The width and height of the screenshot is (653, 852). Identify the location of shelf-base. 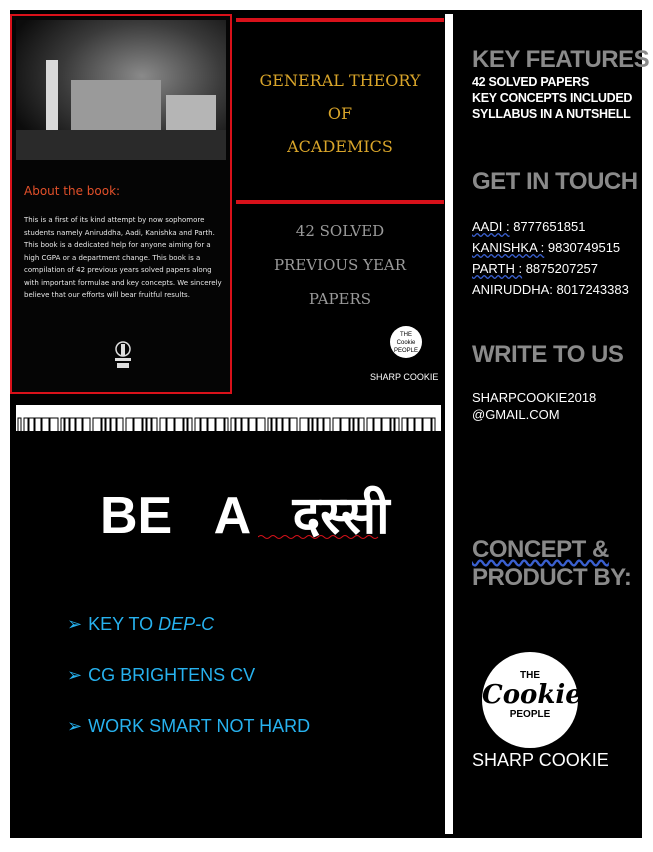
(228, 432).